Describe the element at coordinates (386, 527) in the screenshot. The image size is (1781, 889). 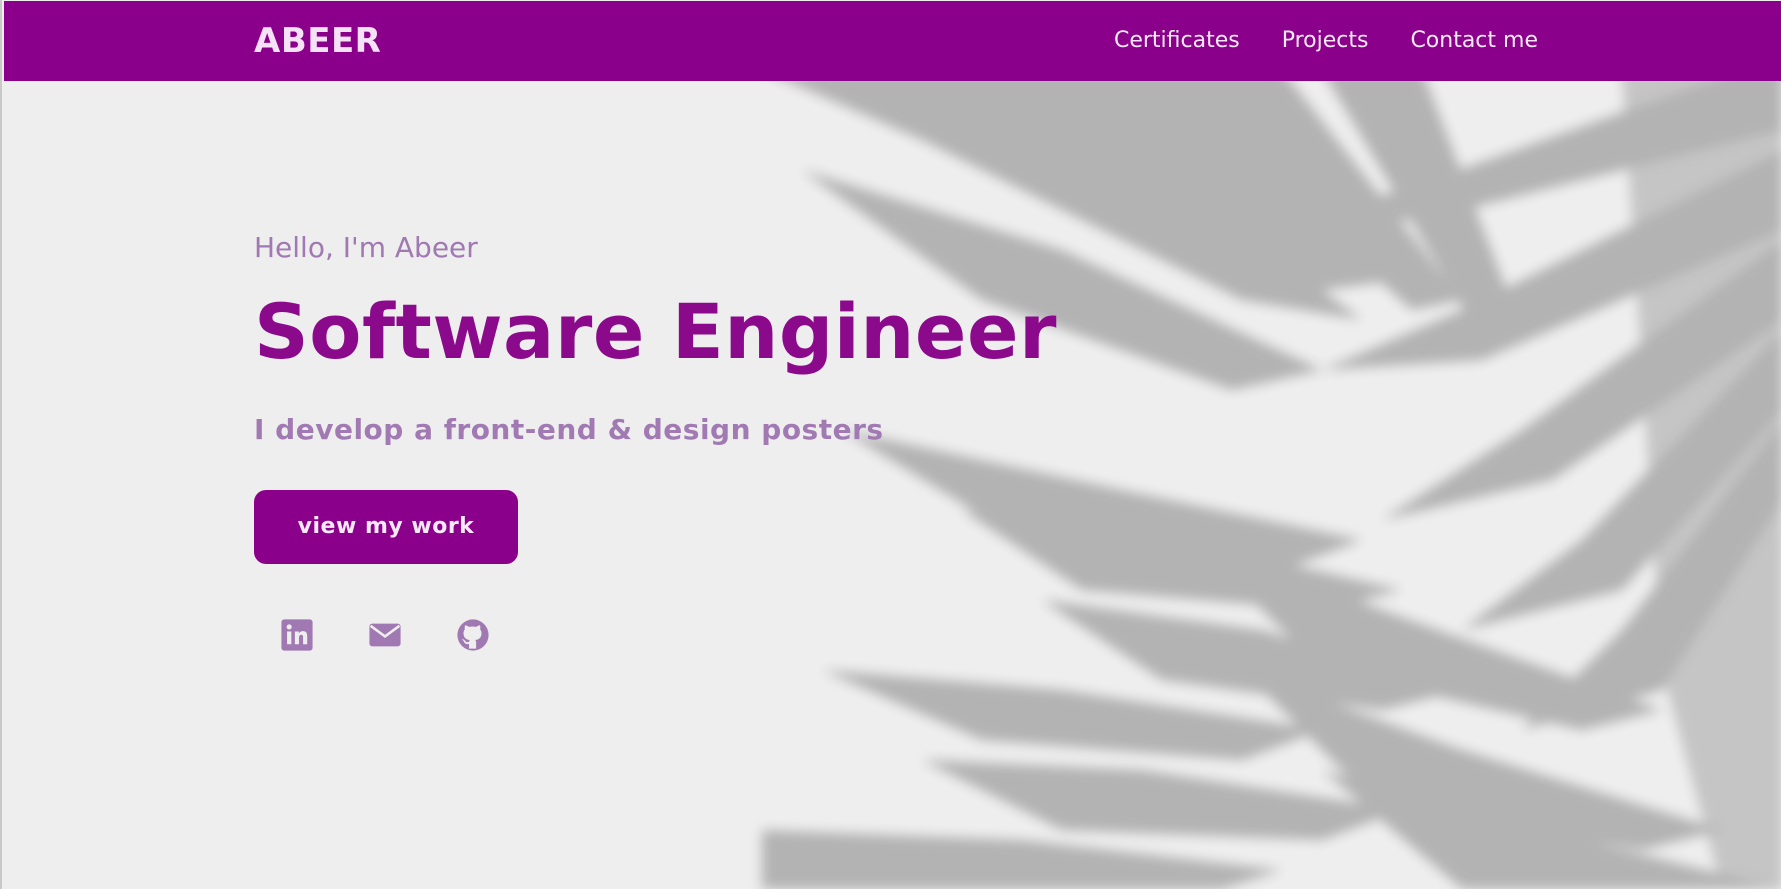
I see `view-my-work-button: view my work` at that location.